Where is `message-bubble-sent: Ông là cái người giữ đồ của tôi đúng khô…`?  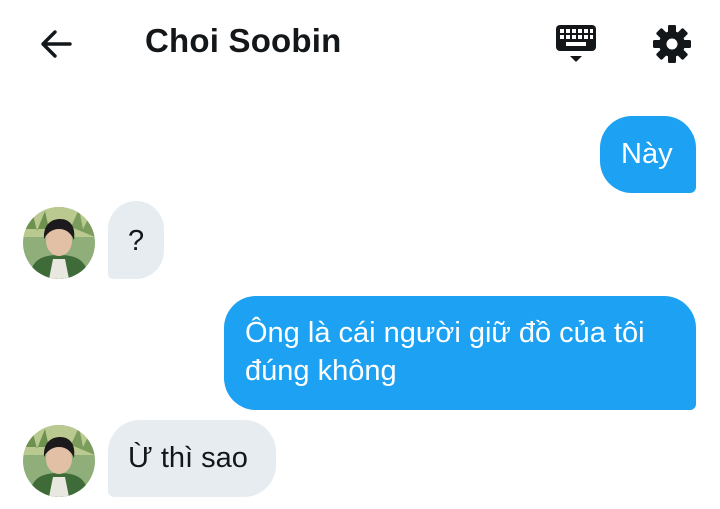 message-bubble-sent: Ông là cái người giữ đồ của tôi đúng khô… is located at coordinates (460, 353).